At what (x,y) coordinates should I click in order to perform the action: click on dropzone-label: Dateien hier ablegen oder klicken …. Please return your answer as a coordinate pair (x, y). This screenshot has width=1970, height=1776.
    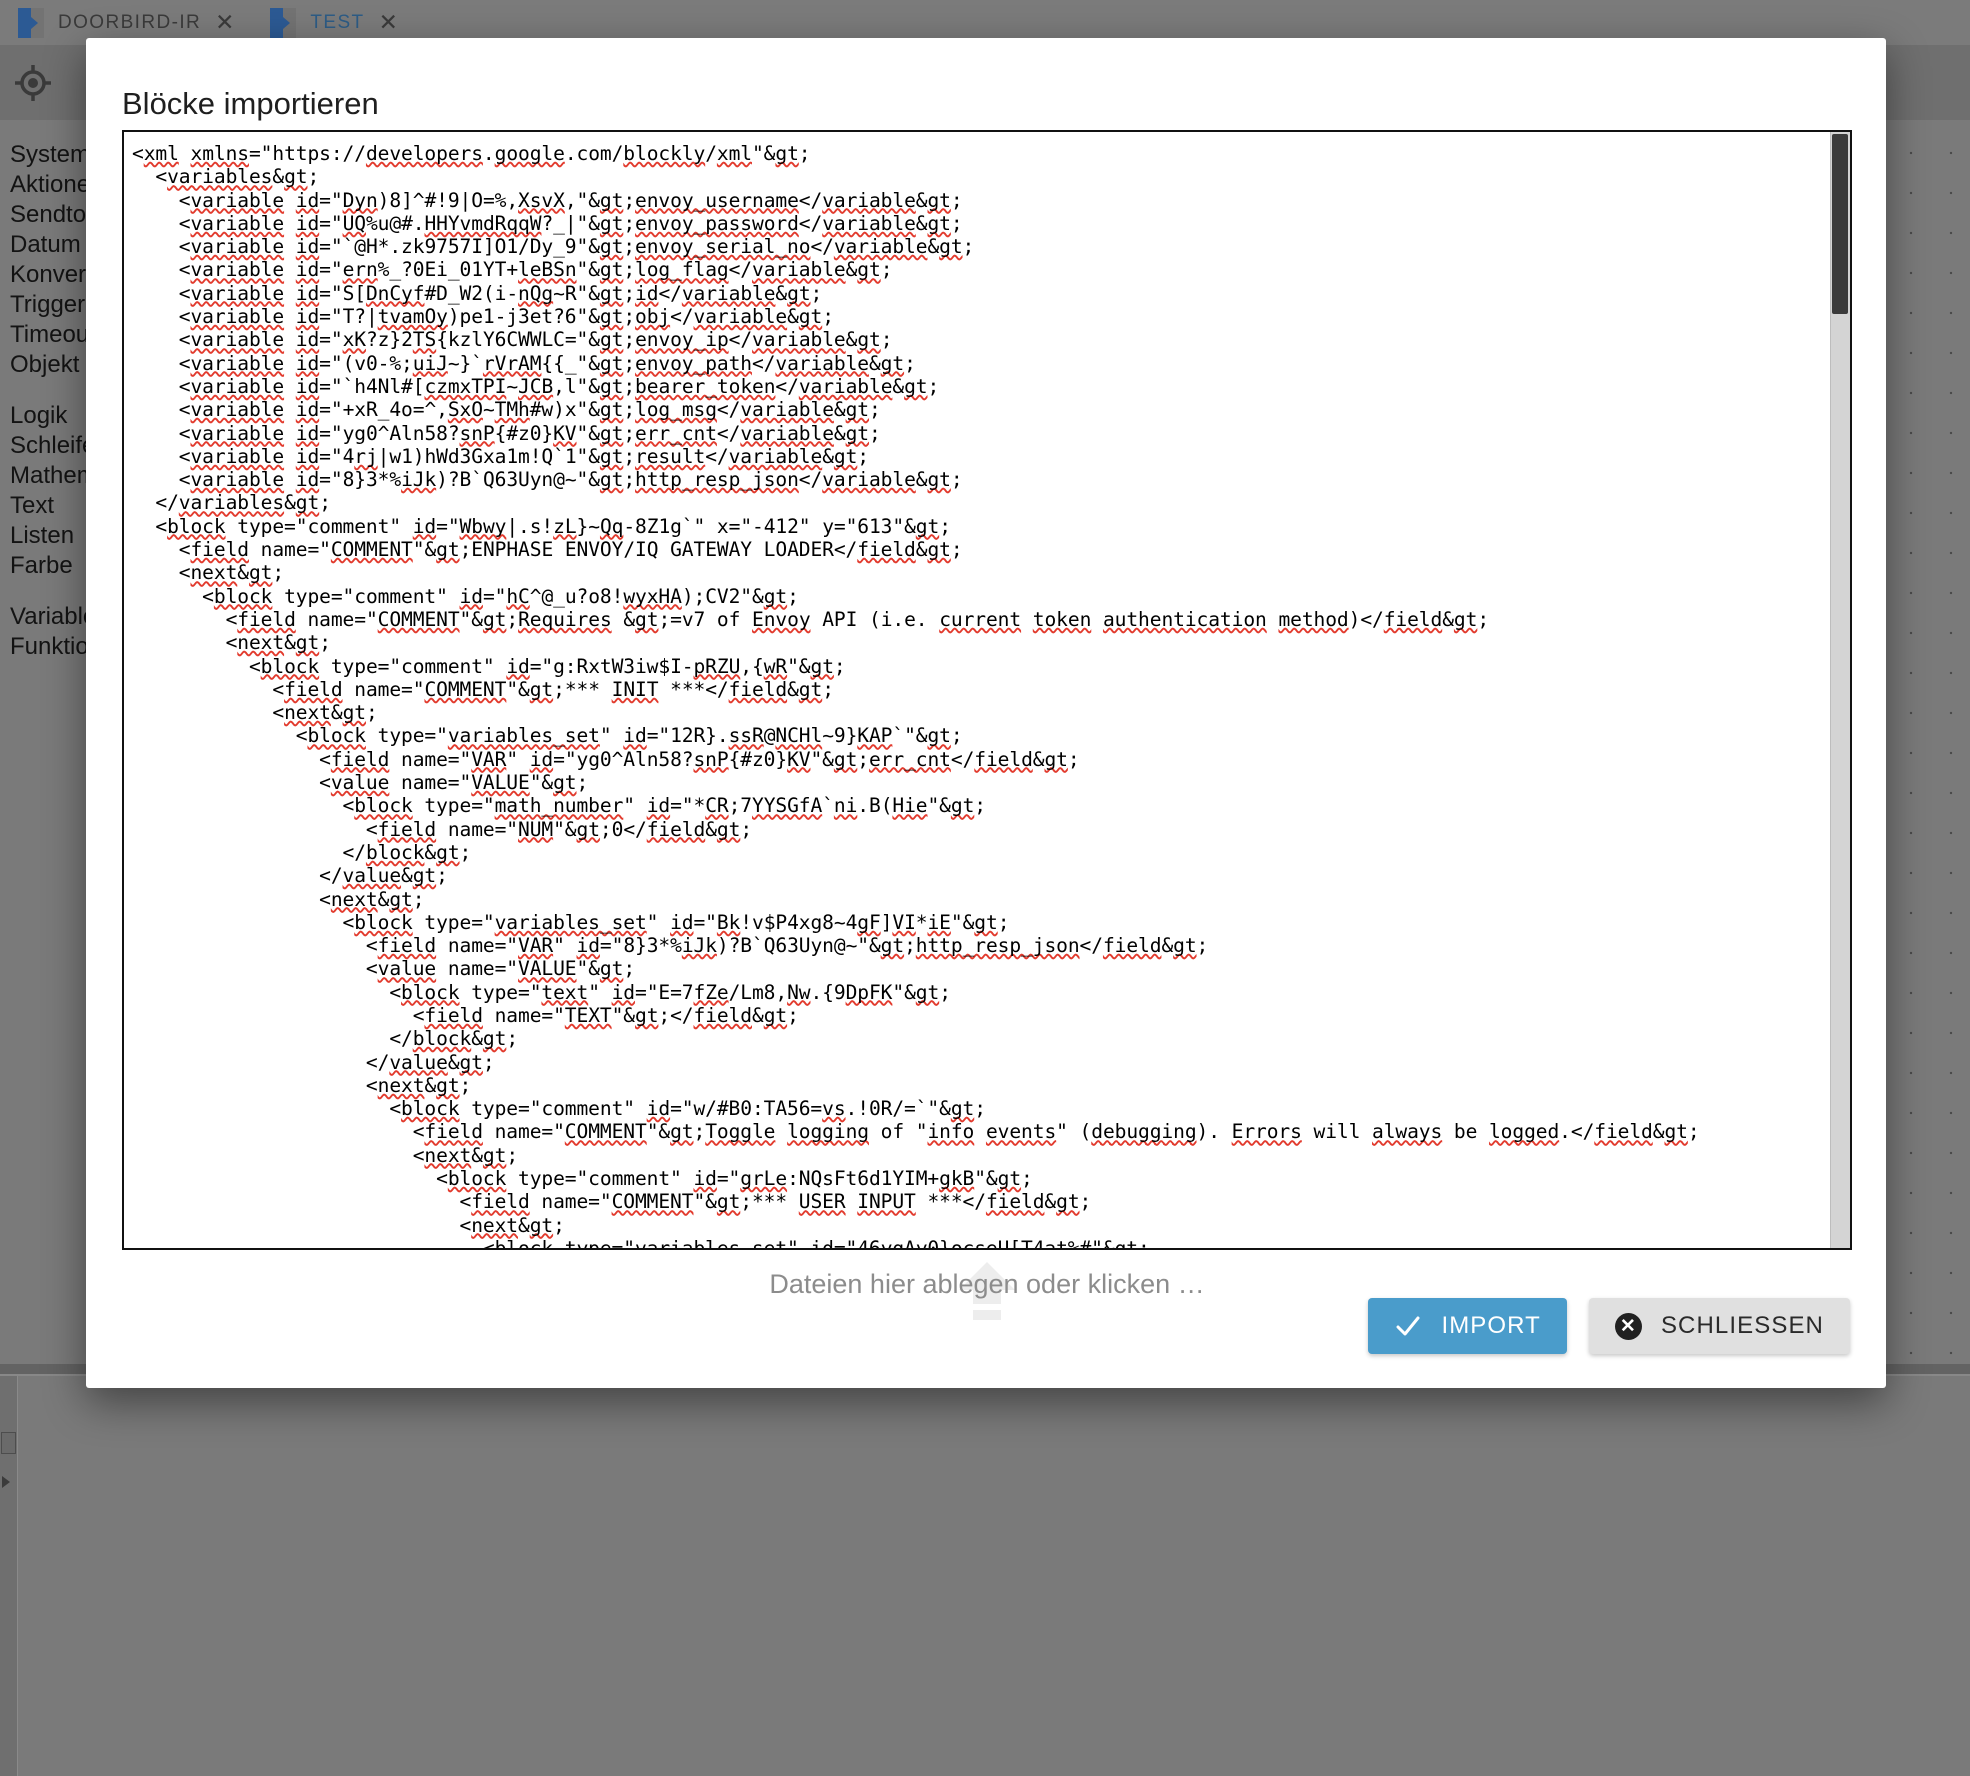
    Looking at the image, I should click on (987, 1283).